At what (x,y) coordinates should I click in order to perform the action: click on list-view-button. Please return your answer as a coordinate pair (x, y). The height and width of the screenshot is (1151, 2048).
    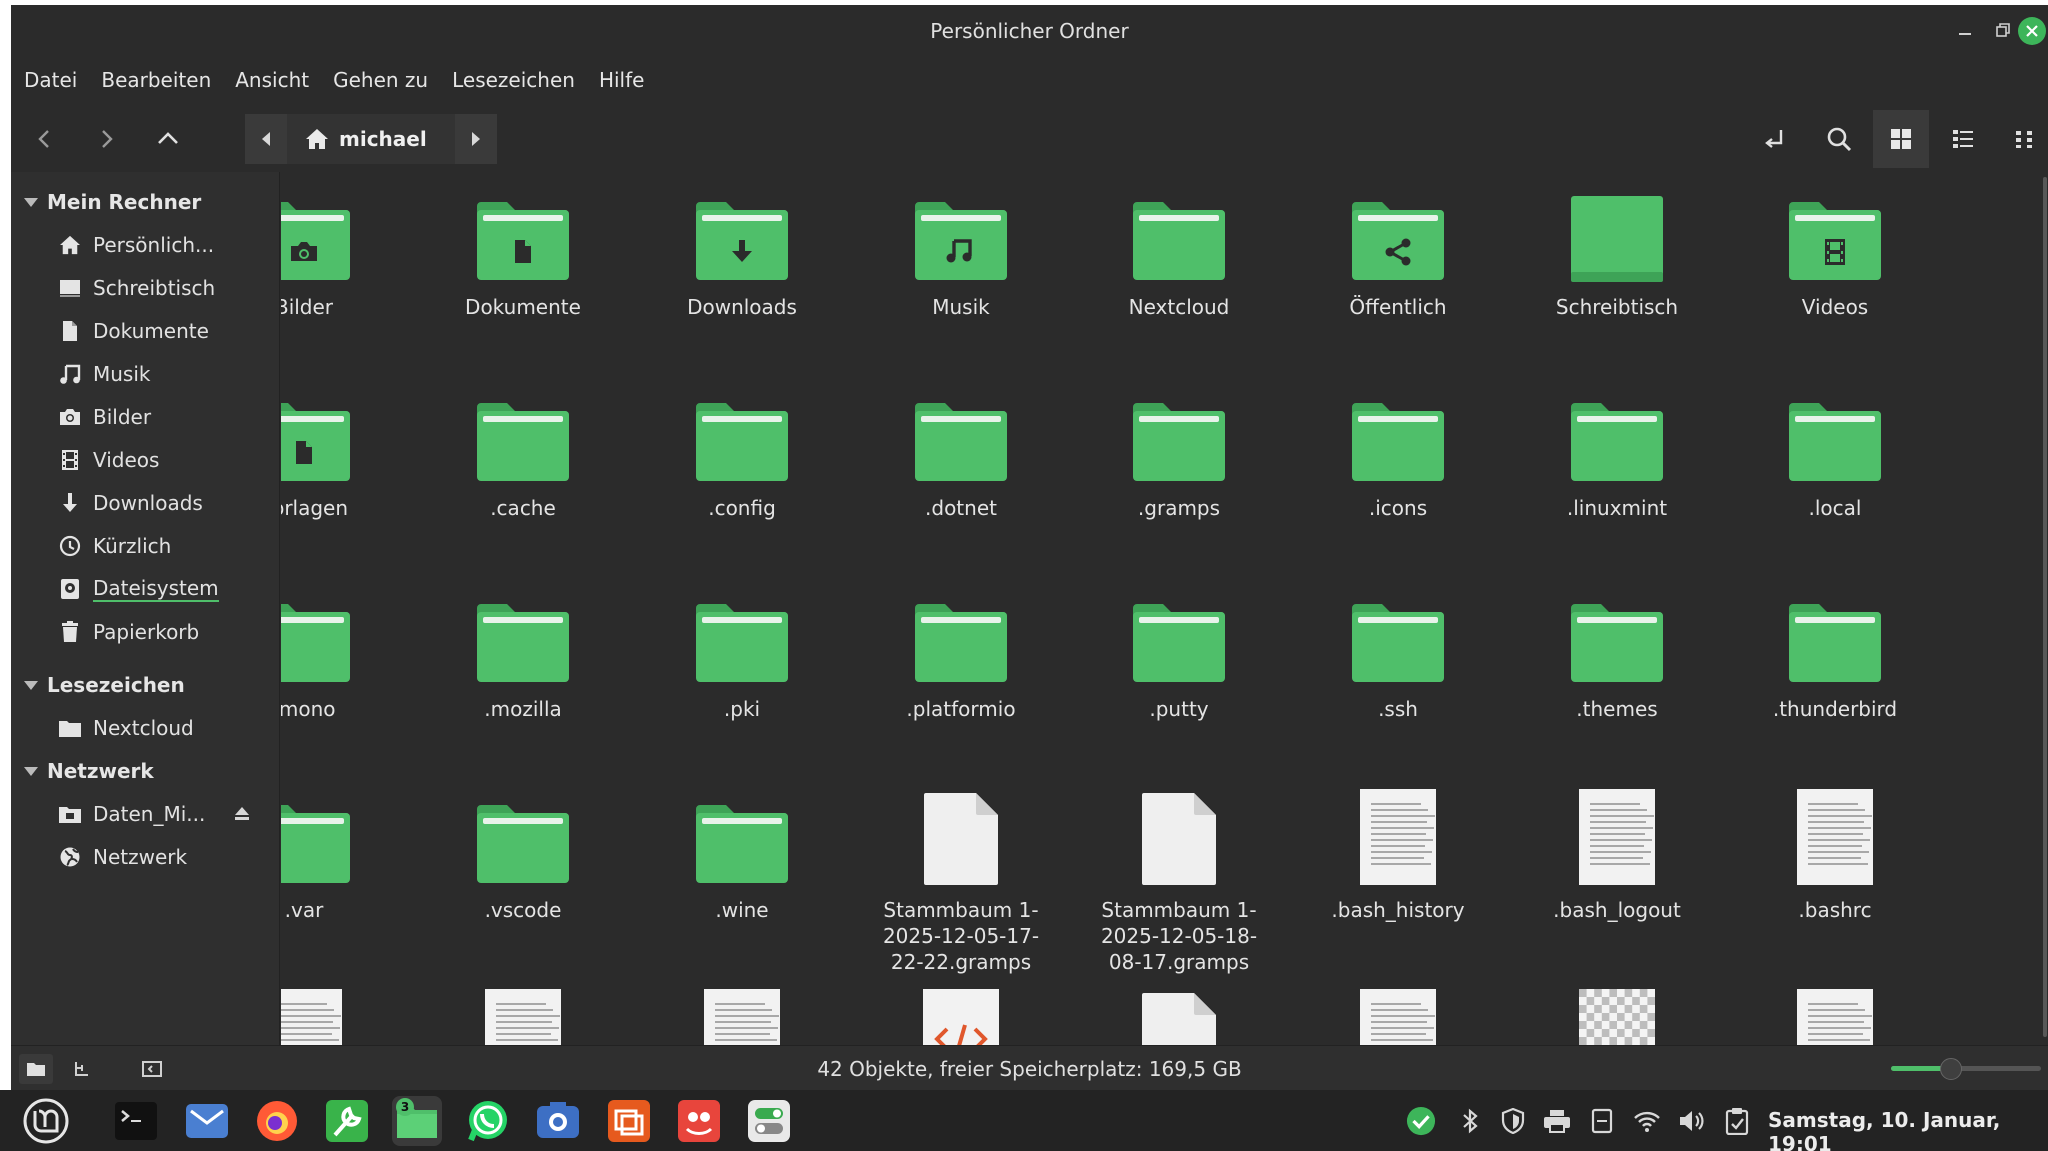
    Looking at the image, I should click on (1963, 139).